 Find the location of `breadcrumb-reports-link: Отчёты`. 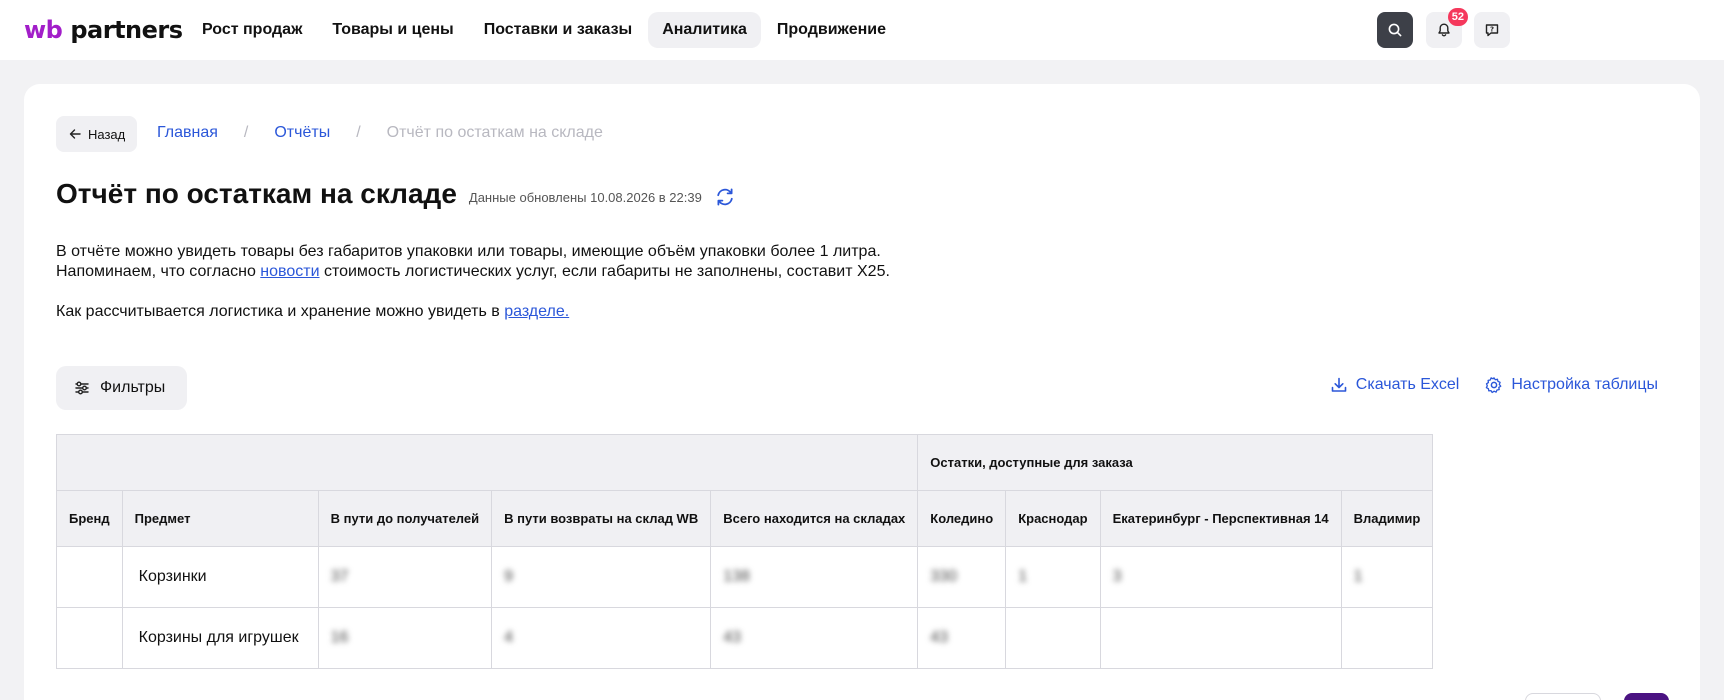

breadcrumb-reports-link: Отчёты is located at coordinates (302, 133).